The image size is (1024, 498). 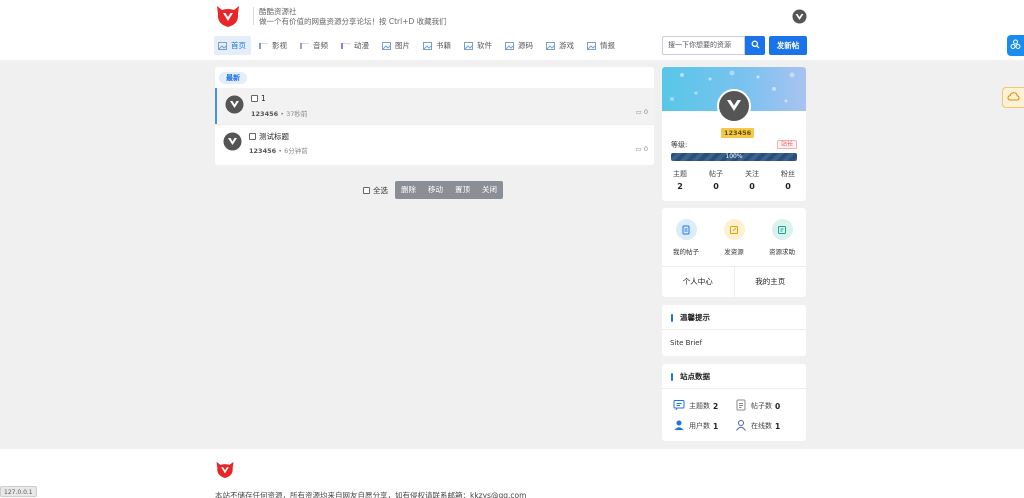 I want to click on notice-card: 温馨提示 Site Brief, so click(x=734, y=330).